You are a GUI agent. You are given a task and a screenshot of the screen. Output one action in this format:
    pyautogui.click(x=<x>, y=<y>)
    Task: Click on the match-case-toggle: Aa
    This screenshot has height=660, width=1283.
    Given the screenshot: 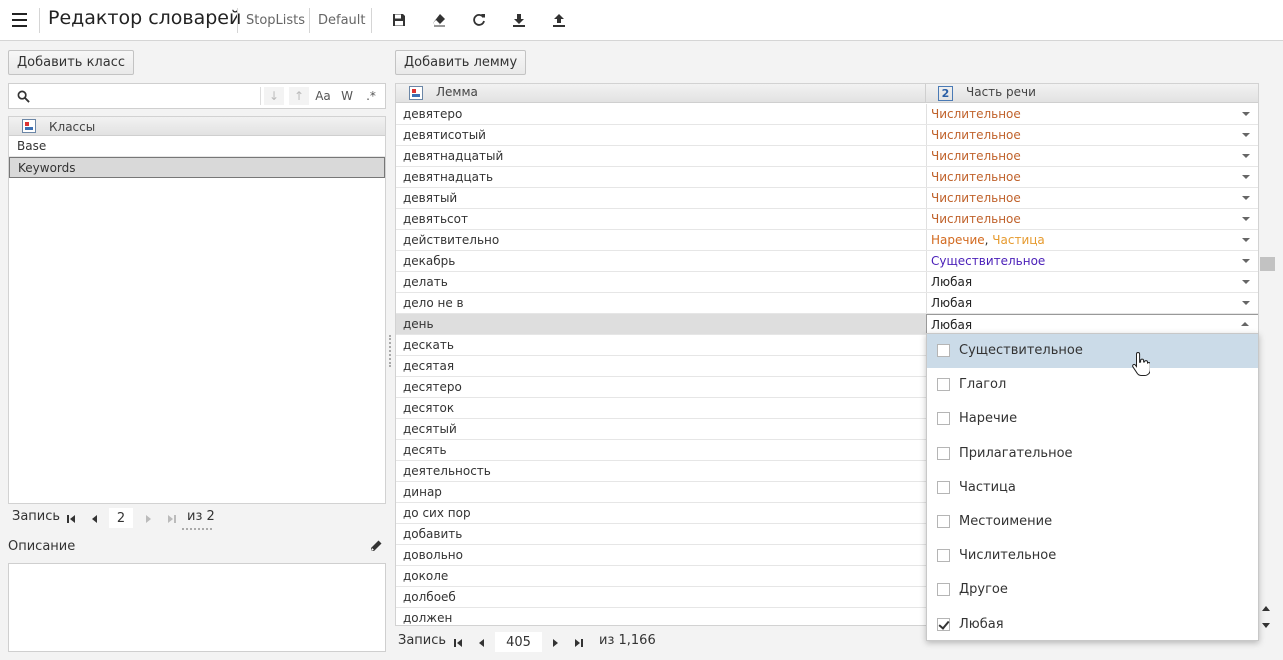 What is the action you would take?
    pyautogui.click(x=323, y=96)
    